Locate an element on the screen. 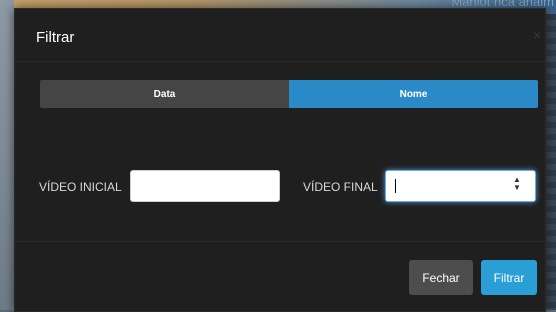 This screenshot has height=312, width=556. text-caret is located at coordinates (395, 186).